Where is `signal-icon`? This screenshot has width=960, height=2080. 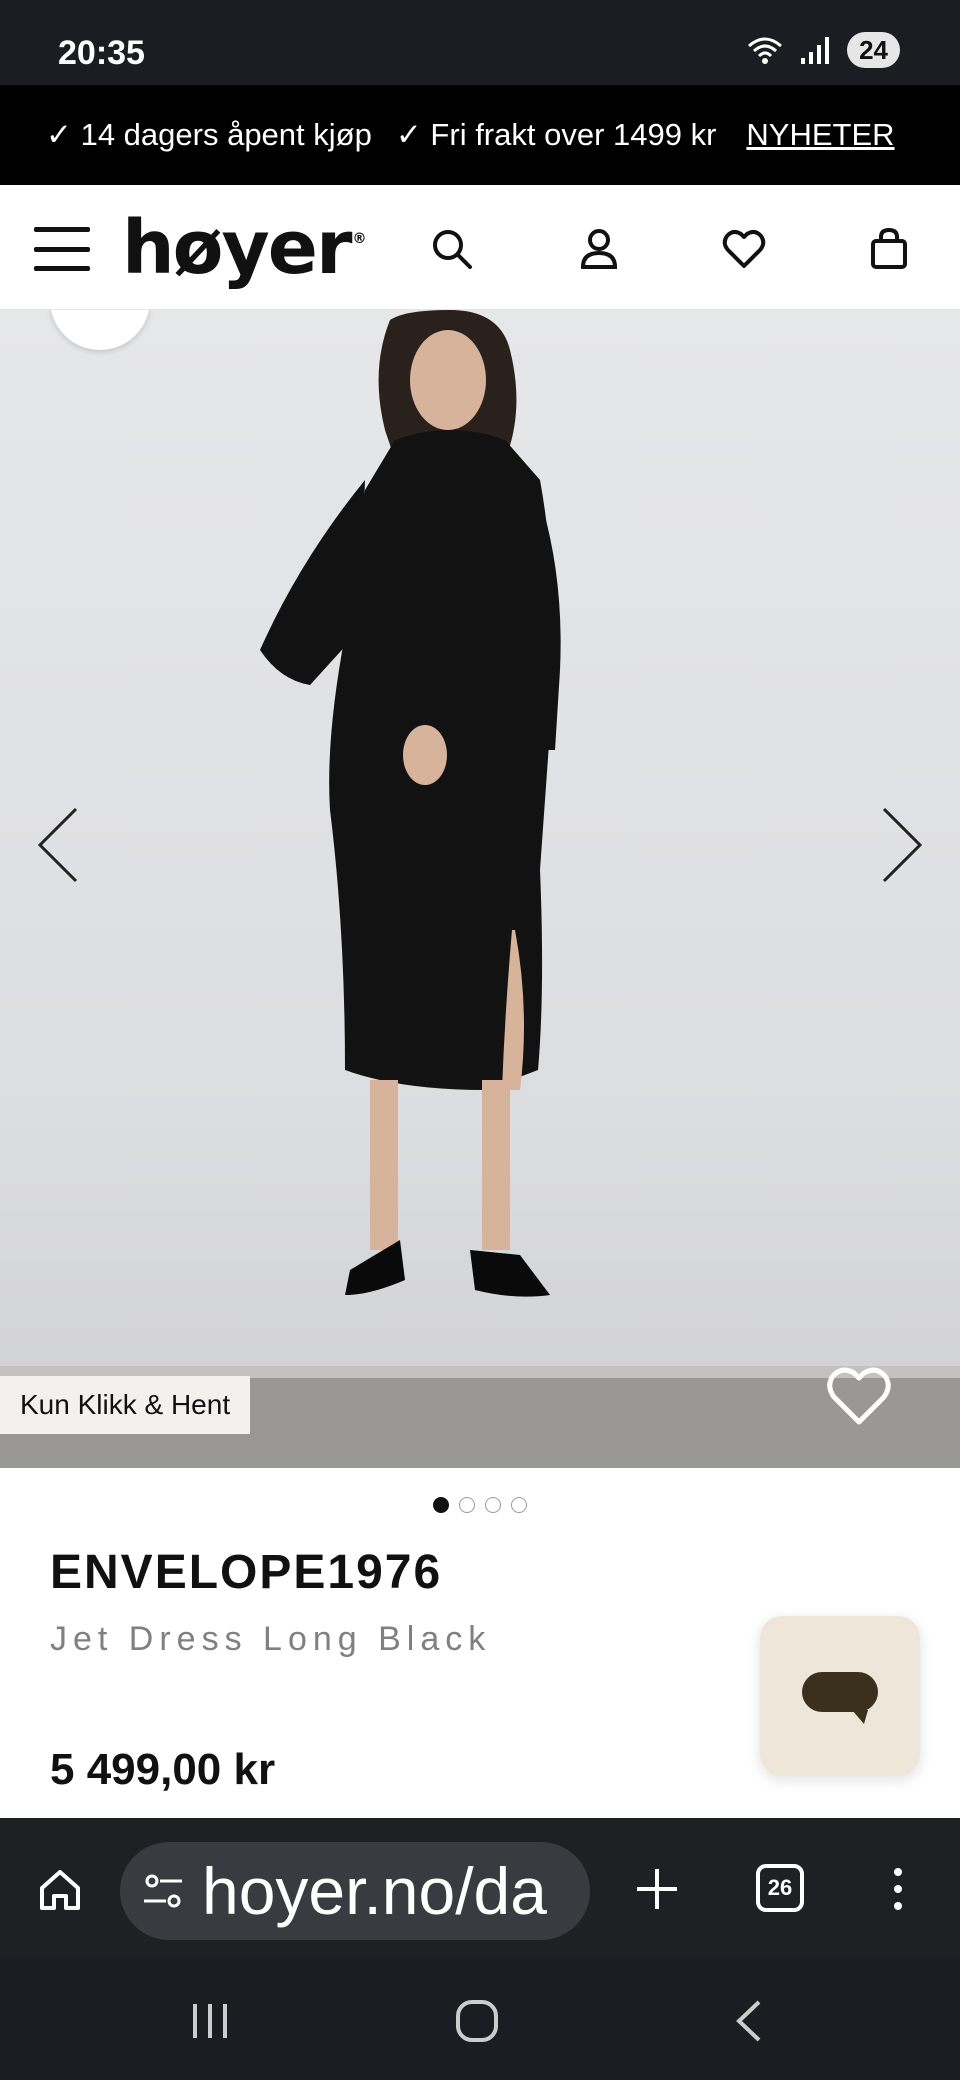 signal-icon is located at coordinates (815, 50).